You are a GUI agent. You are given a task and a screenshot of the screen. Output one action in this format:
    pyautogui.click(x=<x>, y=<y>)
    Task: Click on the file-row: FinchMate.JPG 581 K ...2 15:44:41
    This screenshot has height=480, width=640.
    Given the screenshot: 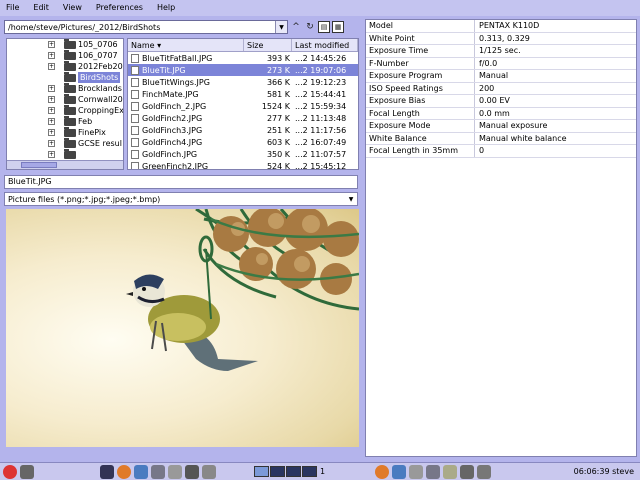 What is the action you would take?
    pyautogui.click(x=243, y=94)
    